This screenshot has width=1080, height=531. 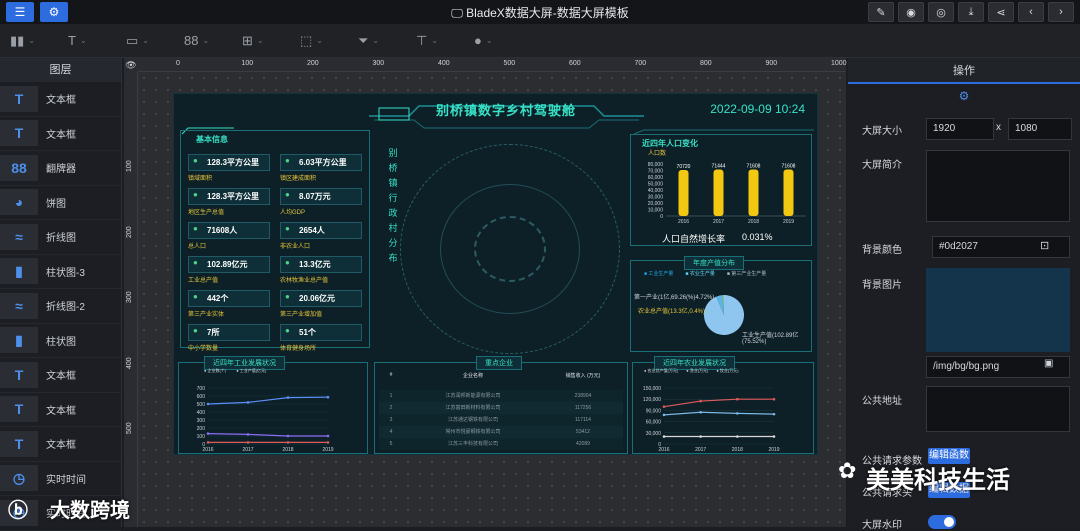 I want to click on table-icon: ⊞ ⌄, so click(x=266, y=41).